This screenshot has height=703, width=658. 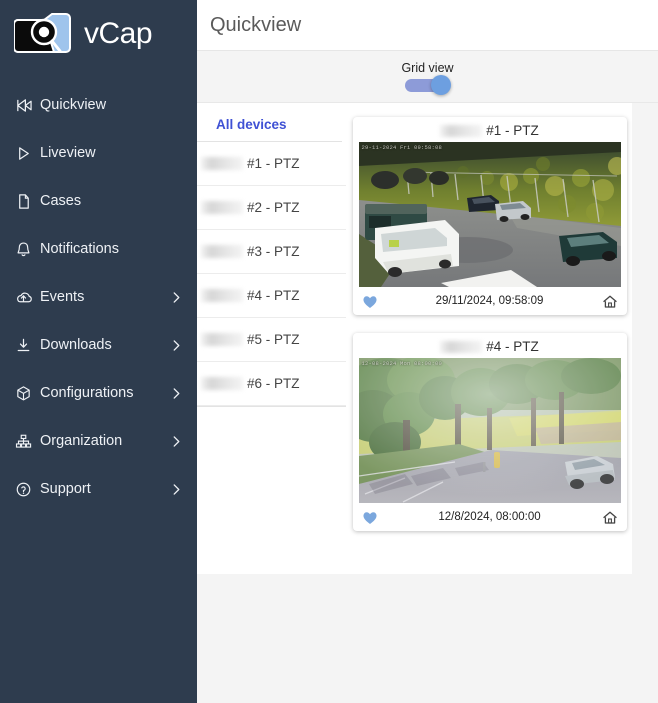 I want to click on card-area-filler, so click(x=645, y=338).